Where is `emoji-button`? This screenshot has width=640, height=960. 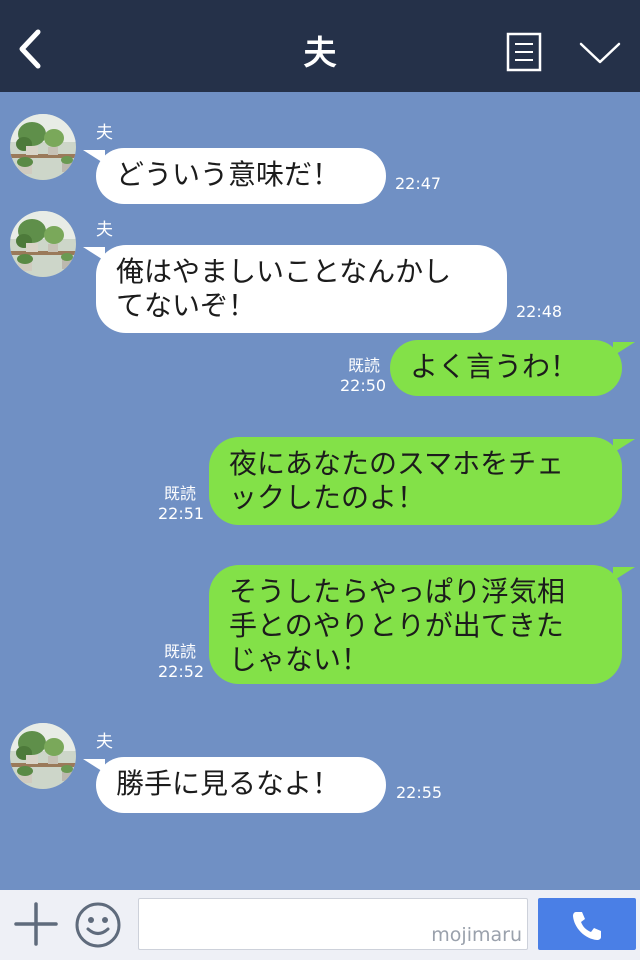
emoji-button is located at coordinates (98, 925).